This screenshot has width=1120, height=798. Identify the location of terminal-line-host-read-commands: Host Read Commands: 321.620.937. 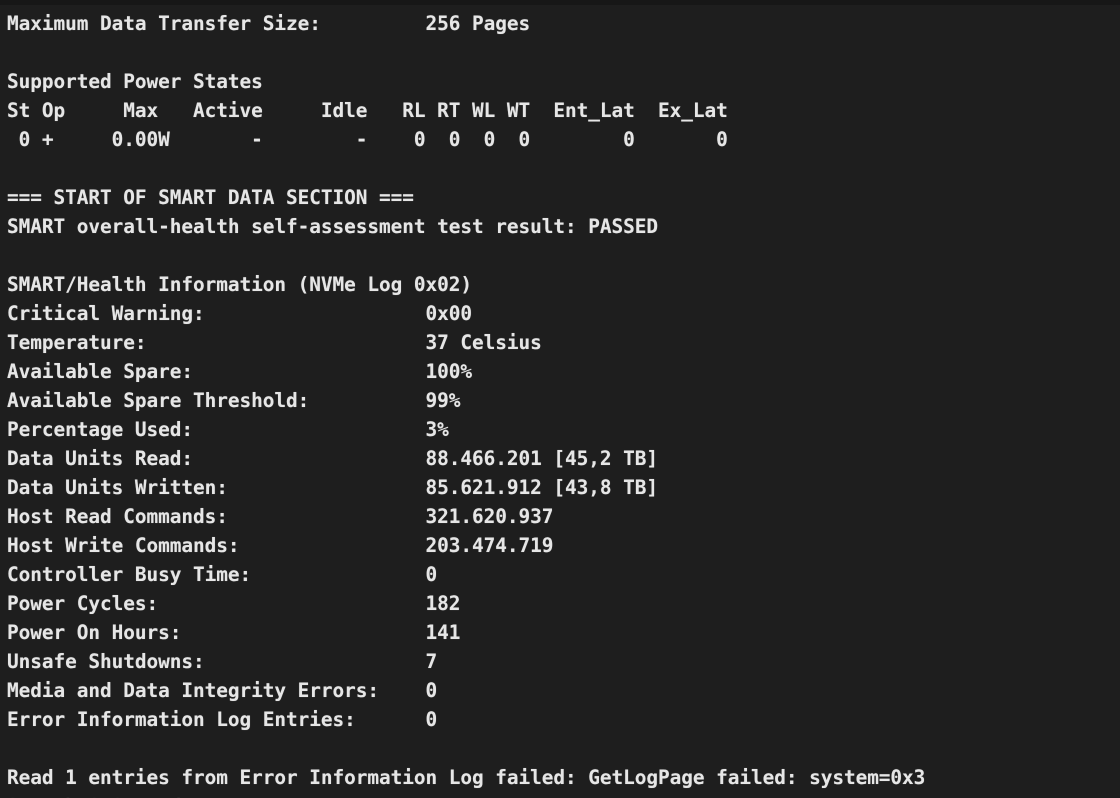
(280, 516).